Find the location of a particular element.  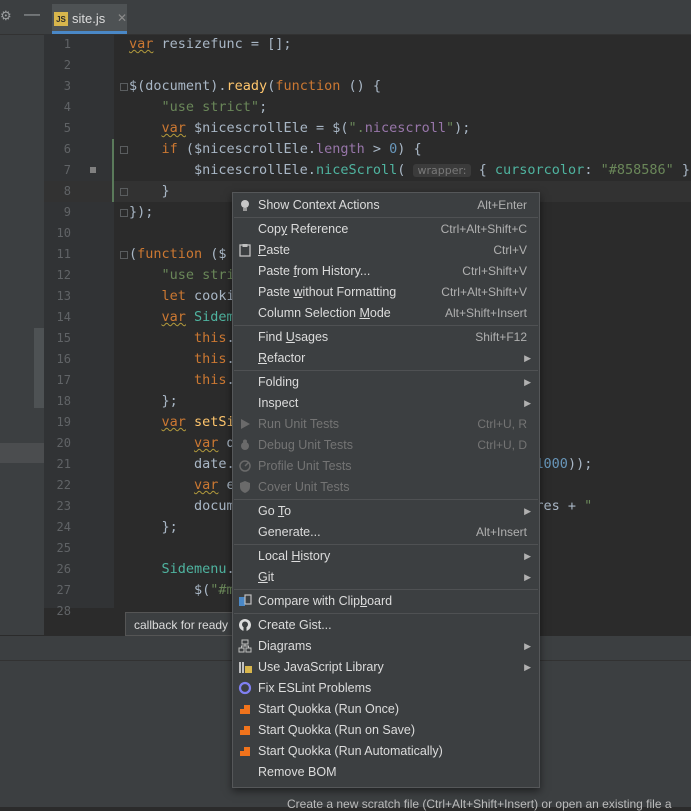

line-number: 3 is located at coordinates (67, 86).